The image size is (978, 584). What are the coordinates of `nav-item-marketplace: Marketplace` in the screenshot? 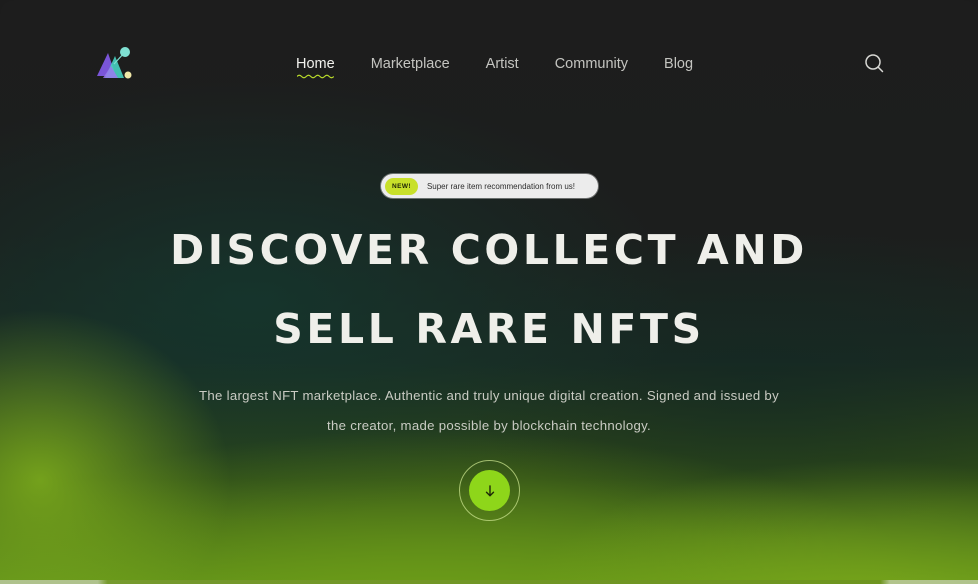 It's located at (410, 64).